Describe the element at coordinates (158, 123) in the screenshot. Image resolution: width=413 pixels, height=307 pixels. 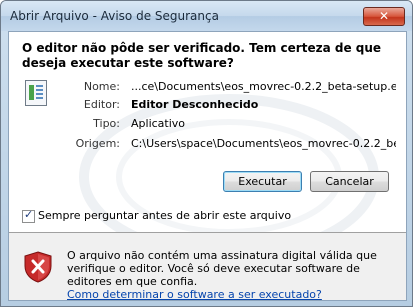
I see `type-value: Aplicativo` at that location.